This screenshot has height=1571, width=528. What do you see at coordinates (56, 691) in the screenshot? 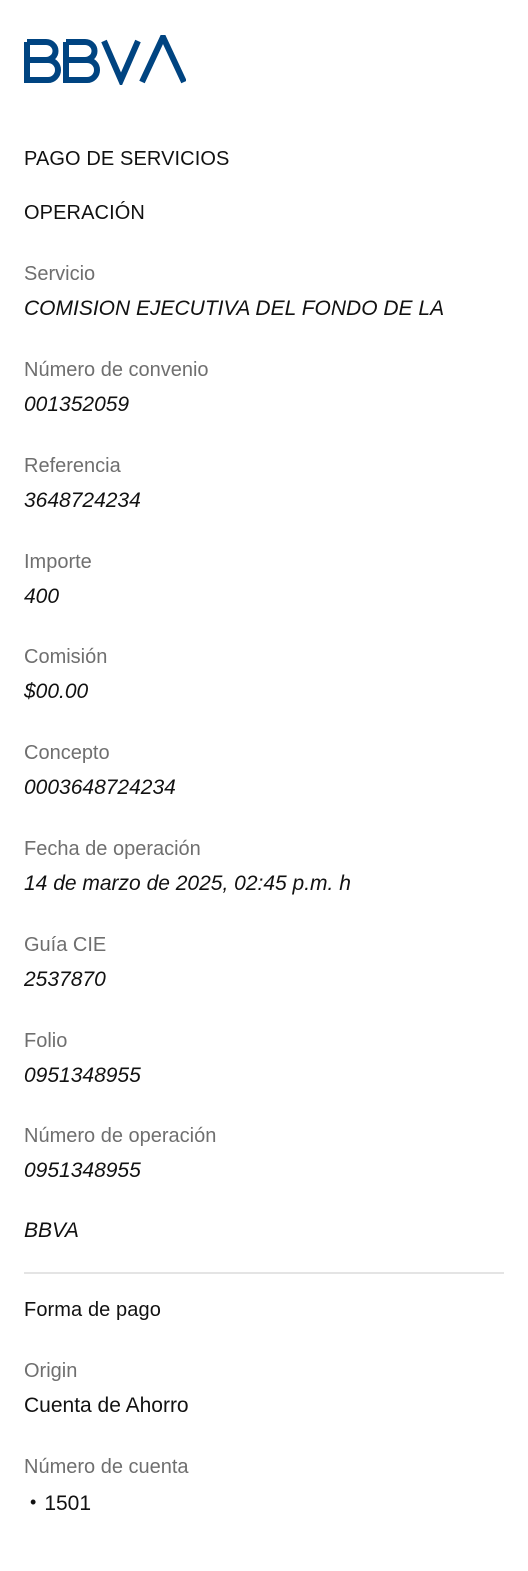
I see `field-value: $00.00` at bounding box center [56, 691].